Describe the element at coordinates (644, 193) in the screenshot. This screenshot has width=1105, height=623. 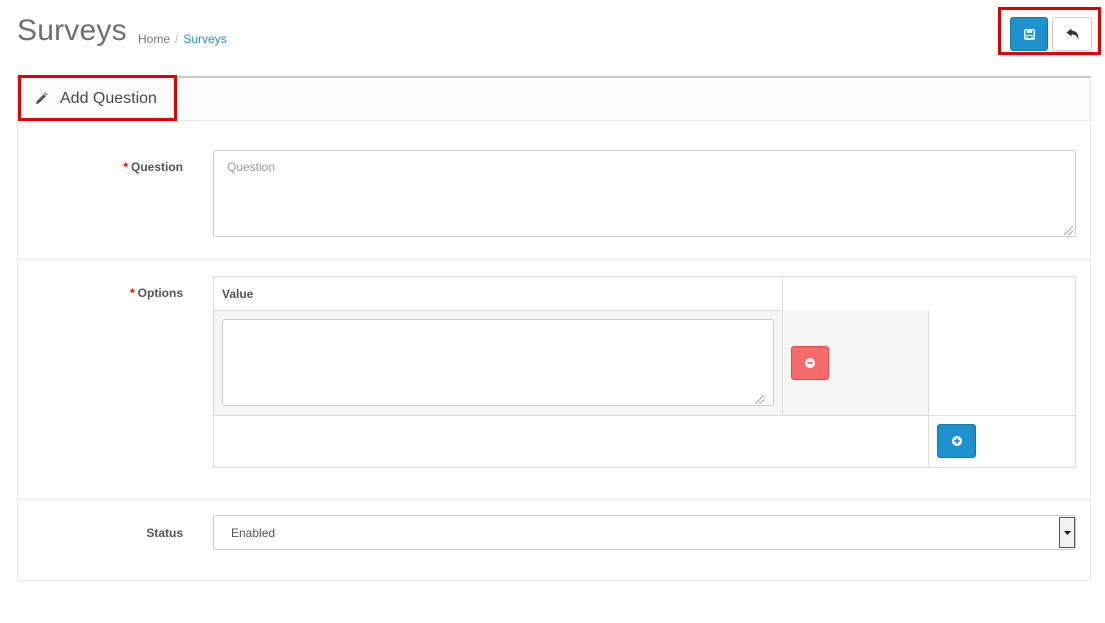
I see `question-input` at that location.